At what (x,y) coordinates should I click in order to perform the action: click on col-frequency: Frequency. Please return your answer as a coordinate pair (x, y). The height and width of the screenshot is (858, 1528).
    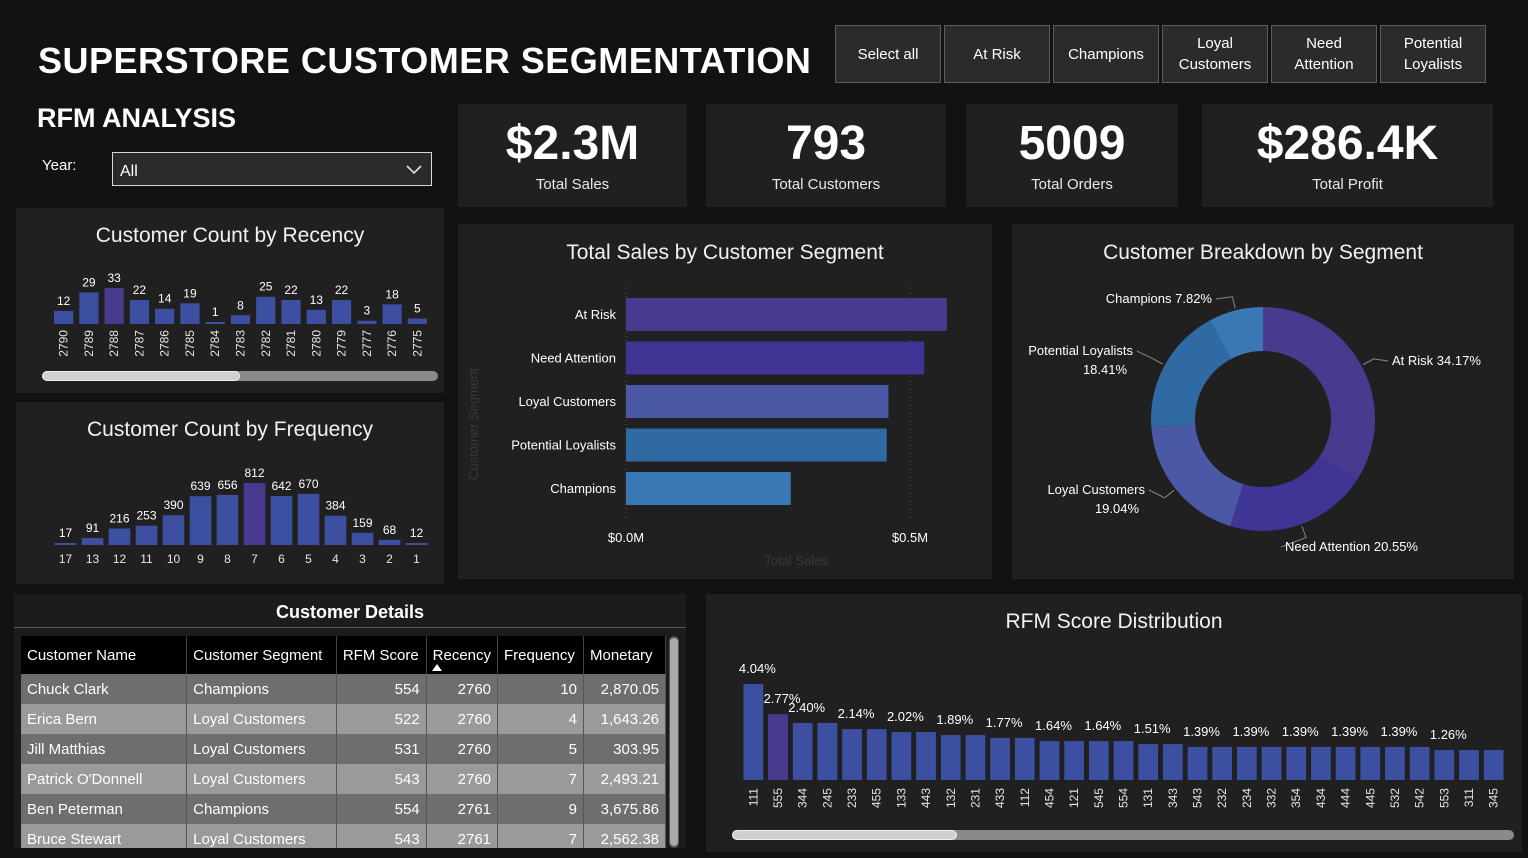
    Looking at the image, I should click on (540, 655).